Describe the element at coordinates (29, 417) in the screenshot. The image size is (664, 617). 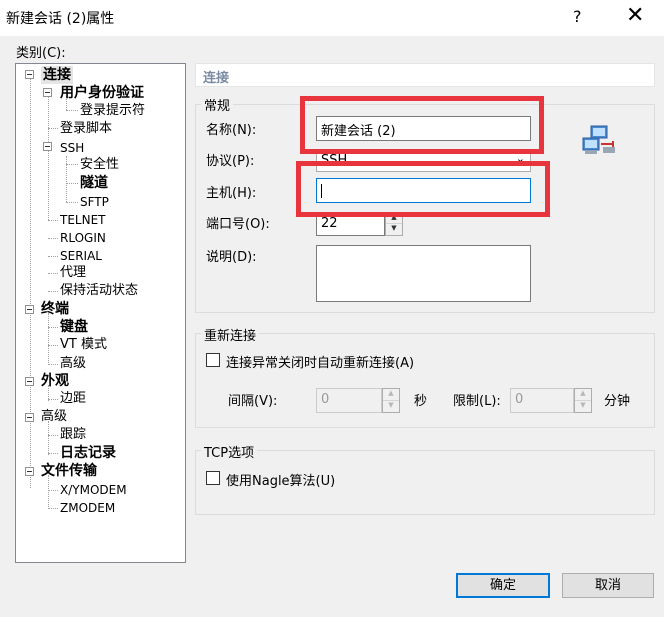
I see `collapse-advanced-icon` at that location.